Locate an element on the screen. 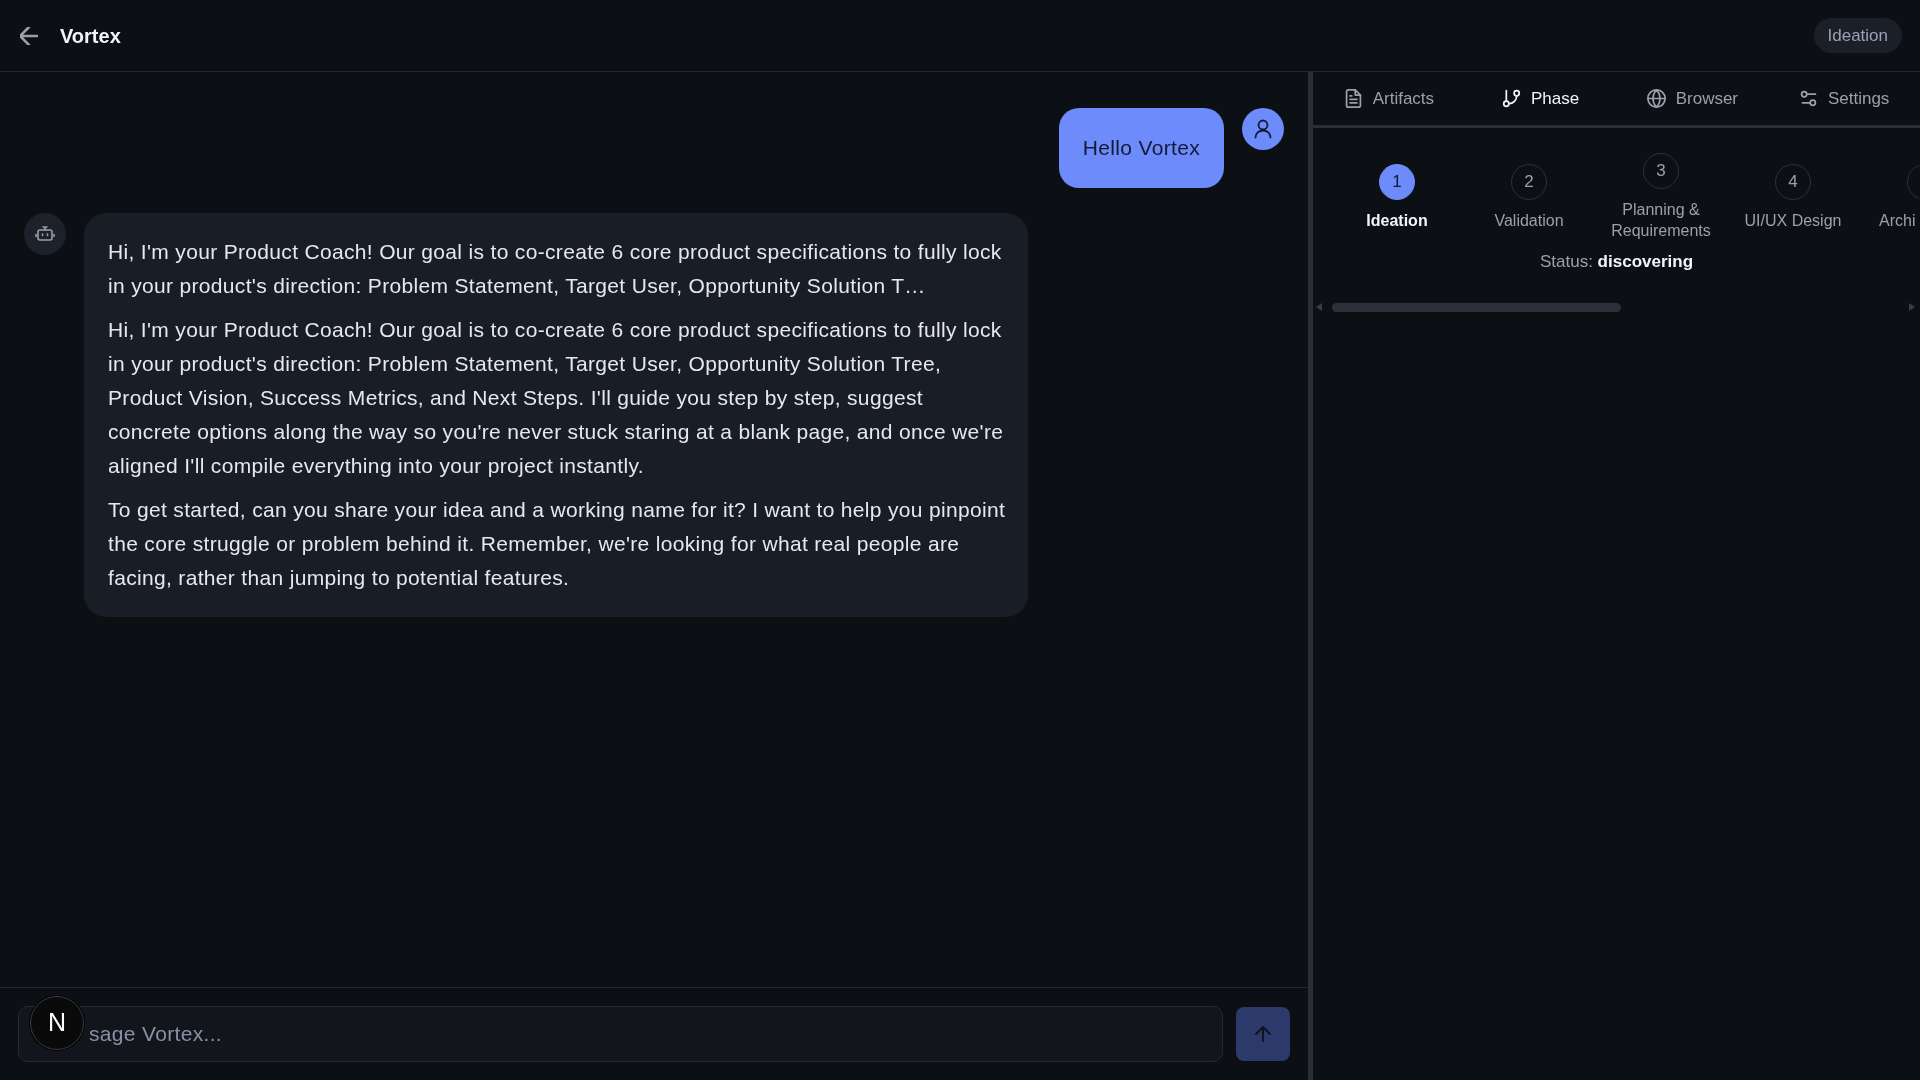 The image size is (1920, 1080). arrow-up-icon is located at coordinates (1263, 1034).